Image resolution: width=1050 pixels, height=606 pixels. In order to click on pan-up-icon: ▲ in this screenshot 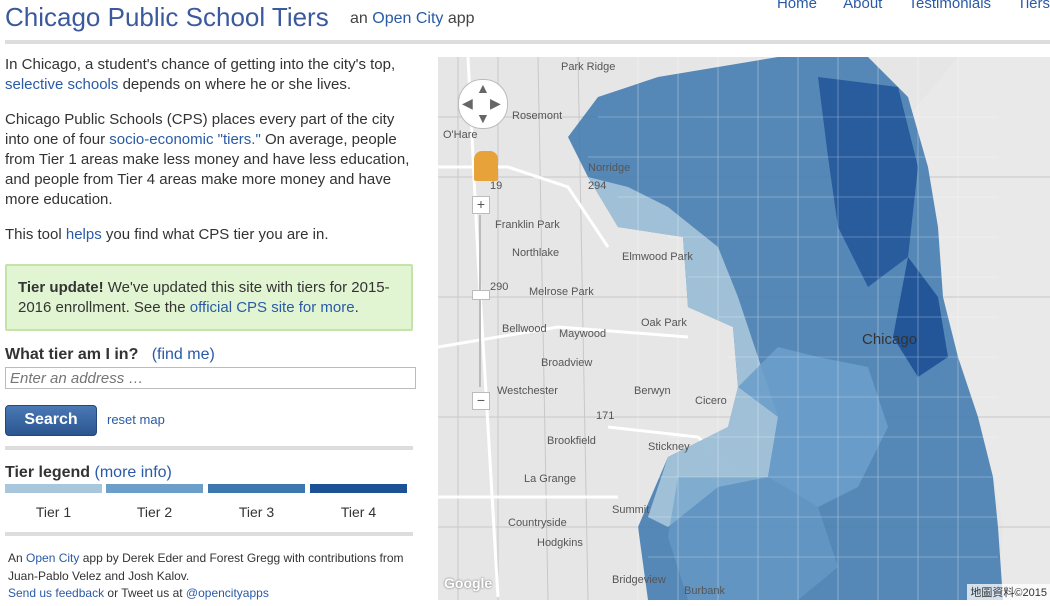, I will do `click(483, 88)`.